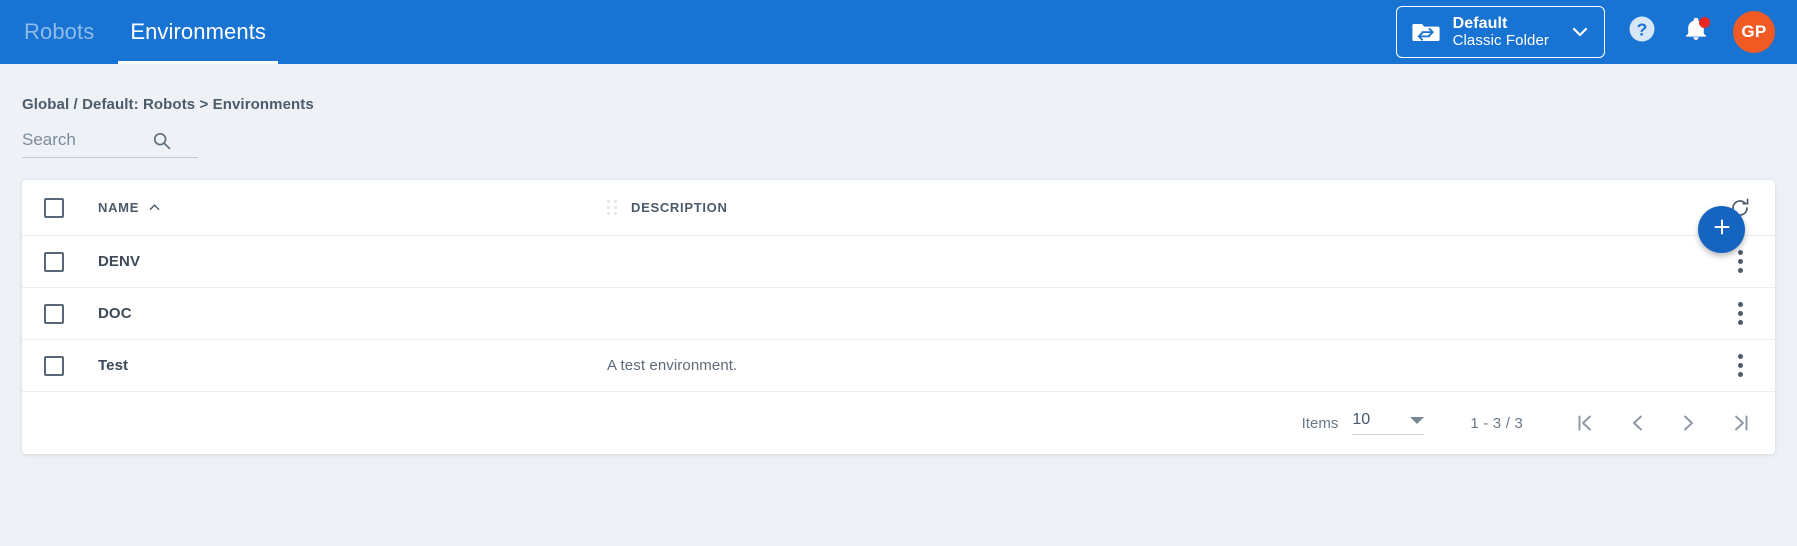 The width and height of the screenshot is (1797, 546). What do you see at coordinates (1320, 423) in the screenshot?
I see `items-label: Items` at bounding box center [1320, 423].